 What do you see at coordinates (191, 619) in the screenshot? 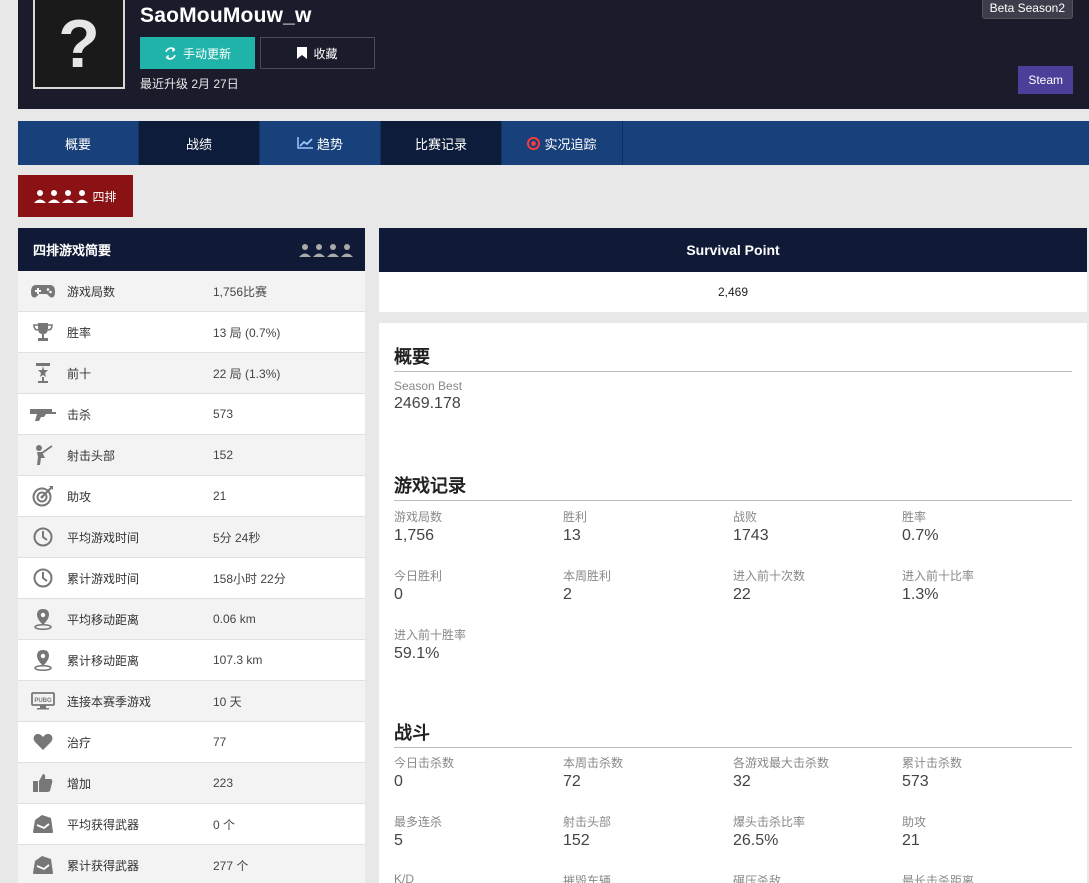
I see `summary-row: 平均移动距离 0.06 km` at bounding box center [191, 619].